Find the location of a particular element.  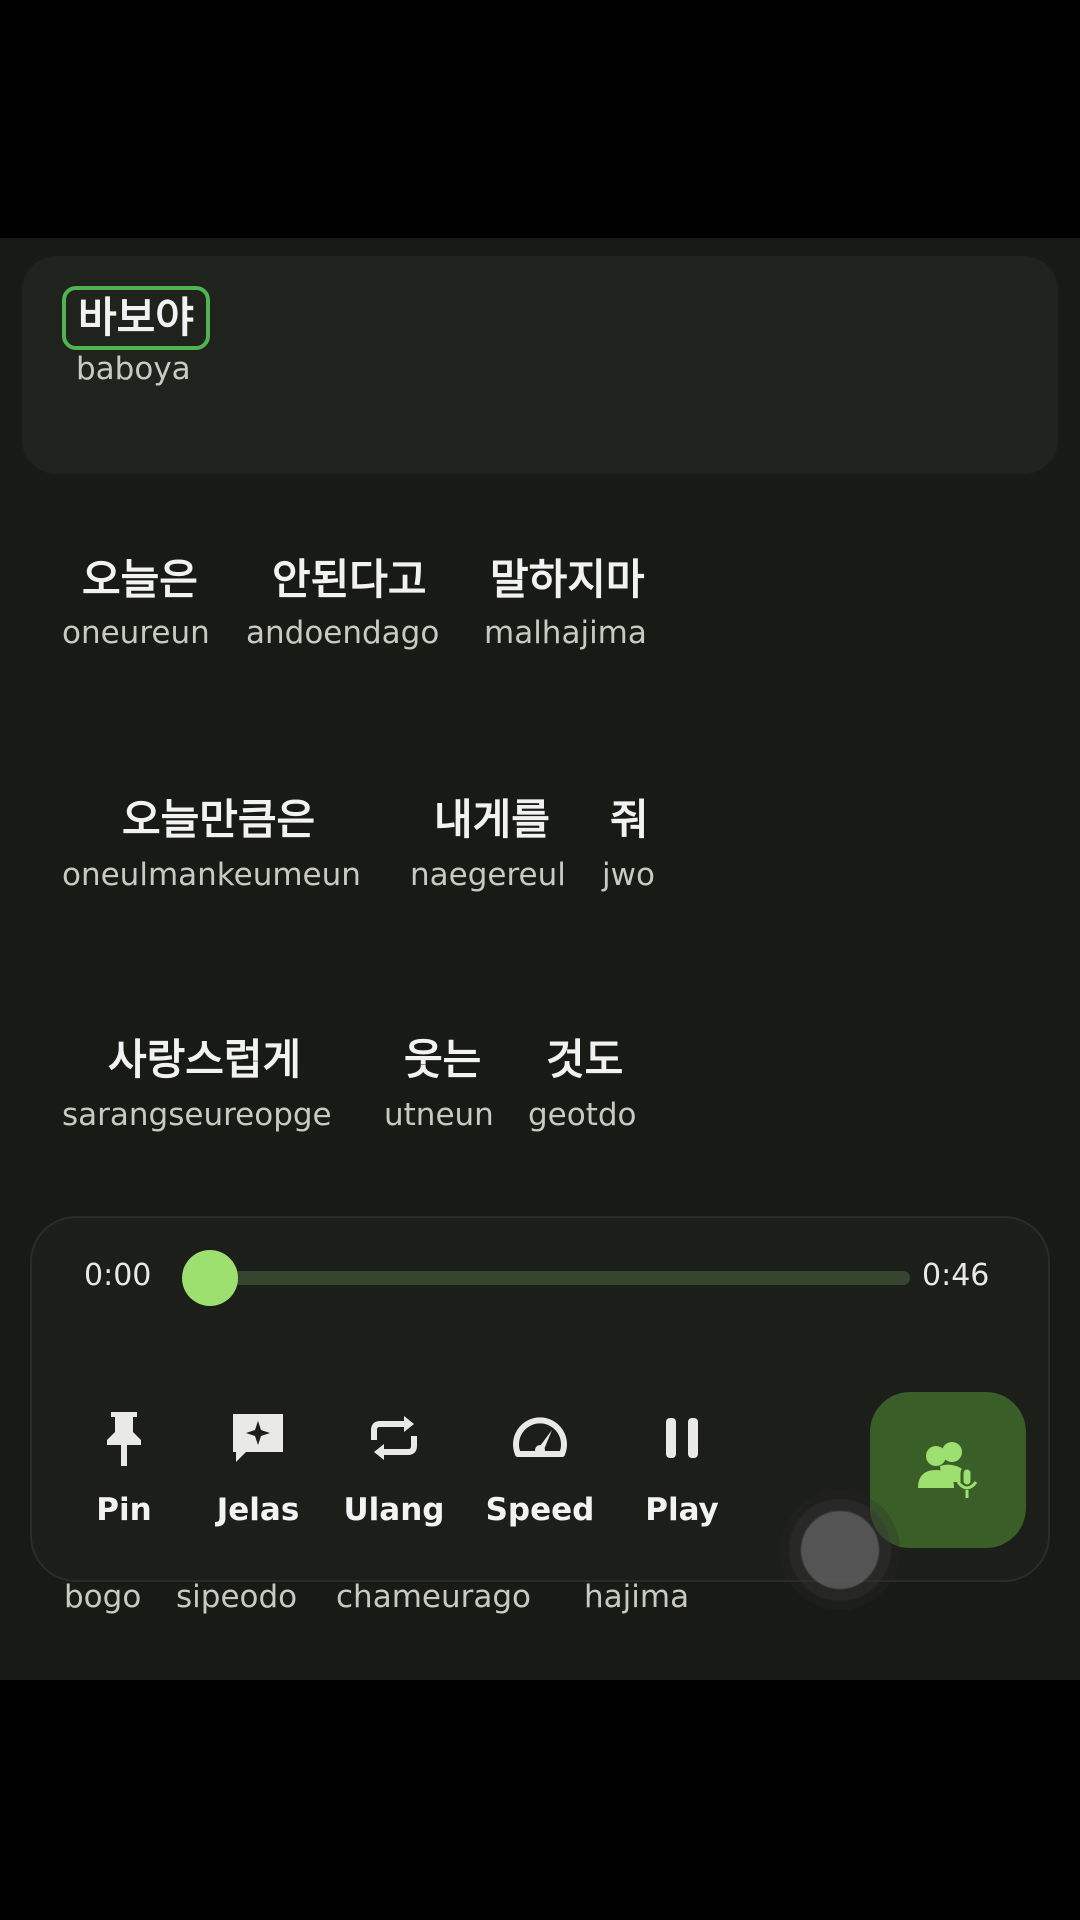

current-time: 0:00 is located at coordinates (118, 1275).